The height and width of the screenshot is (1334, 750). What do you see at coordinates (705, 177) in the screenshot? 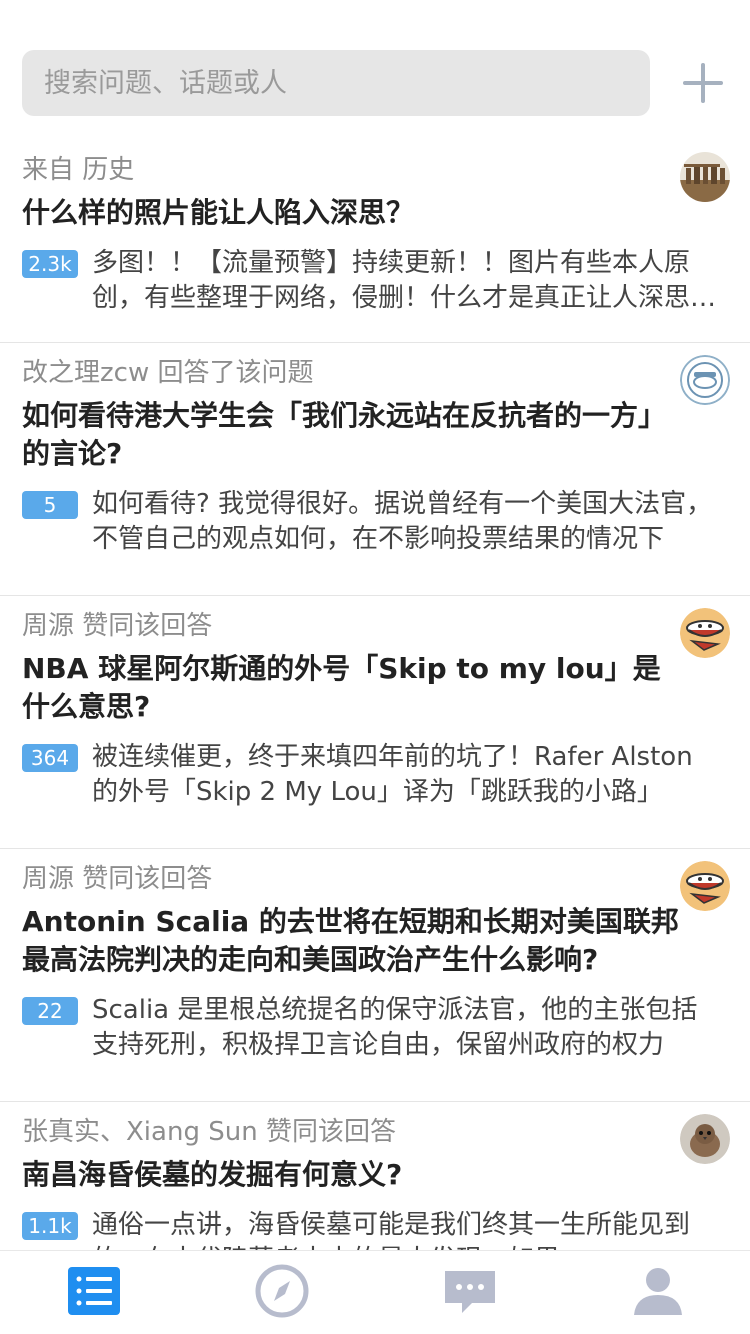
I see `ruins-avatar` at bounding box center [705, 177].